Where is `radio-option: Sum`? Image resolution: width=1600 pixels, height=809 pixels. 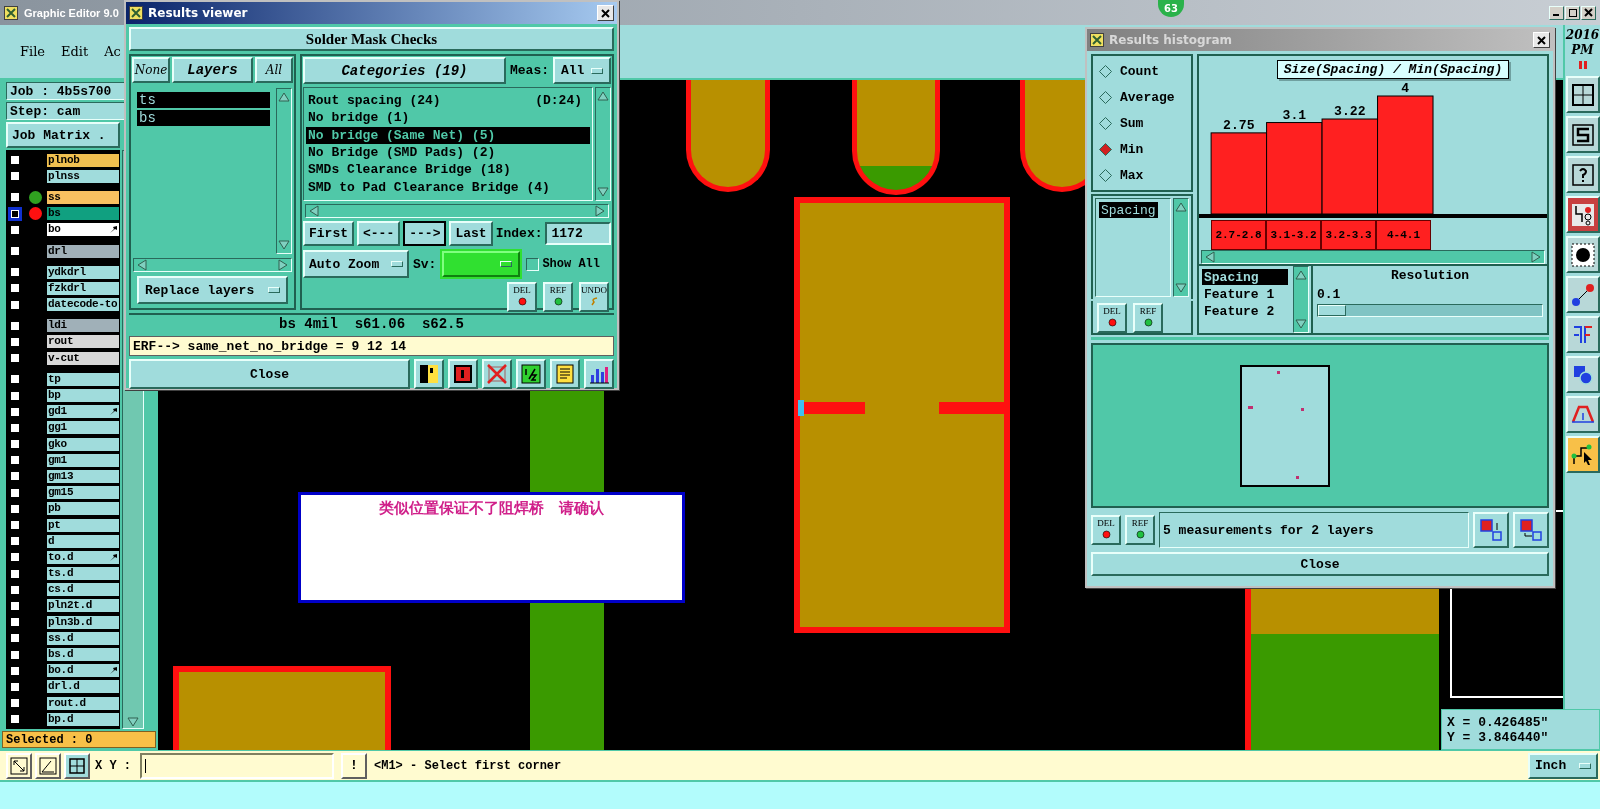
radio-option: Sum is located at coordinates (1121, 123).